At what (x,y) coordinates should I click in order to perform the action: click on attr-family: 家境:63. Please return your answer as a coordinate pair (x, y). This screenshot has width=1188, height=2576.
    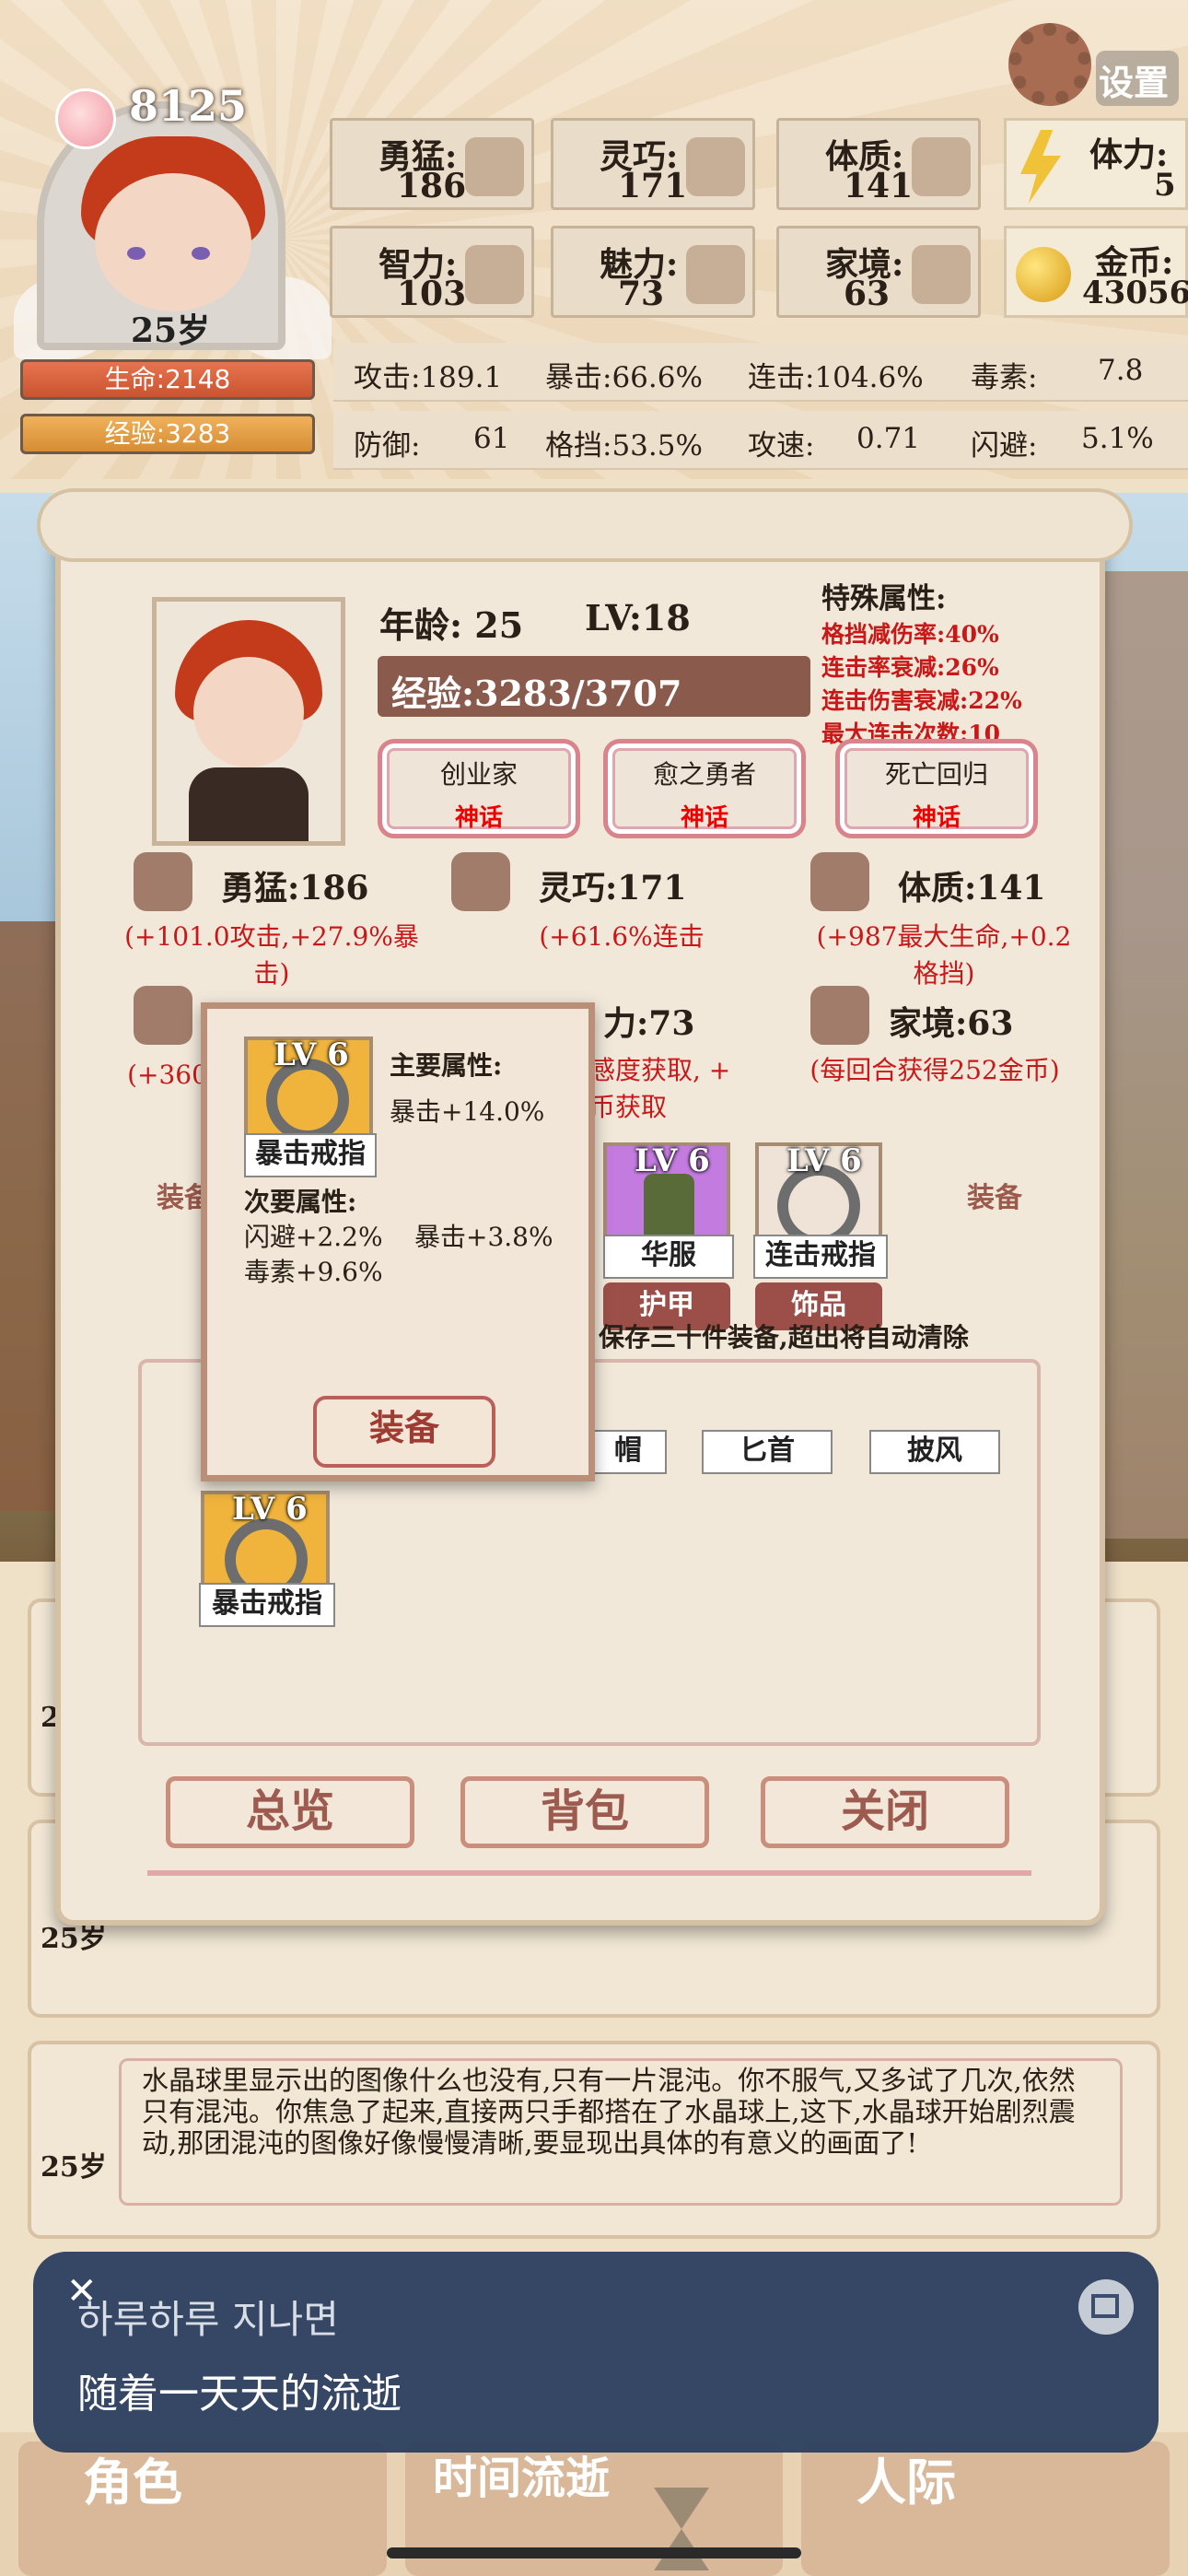
    Looking at the image, I should click on (951, 1023).